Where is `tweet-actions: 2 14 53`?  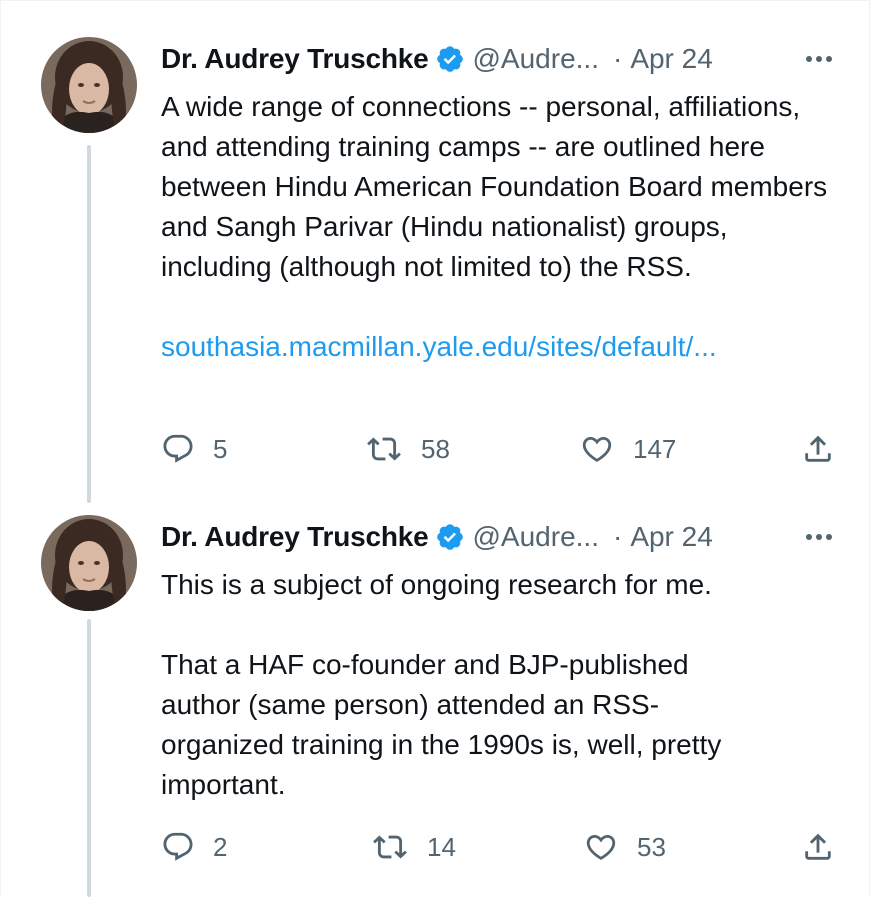
tweet-actions: 2 14 53 is located at coordinates (501, 847).